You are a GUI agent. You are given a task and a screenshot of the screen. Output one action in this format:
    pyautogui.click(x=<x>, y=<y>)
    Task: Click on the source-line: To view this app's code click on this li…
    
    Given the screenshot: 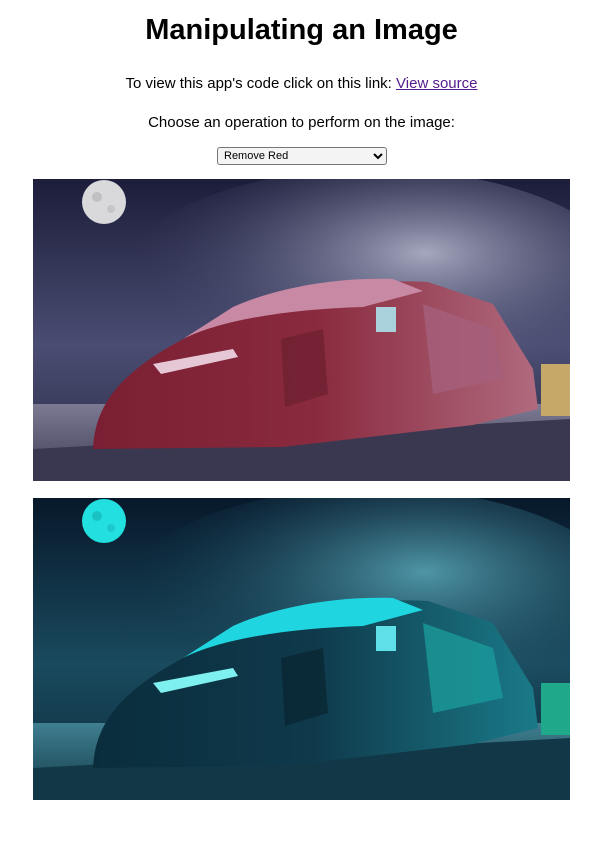 What is the action you would take?
    pyautogui.click(x=301, y=84)
    